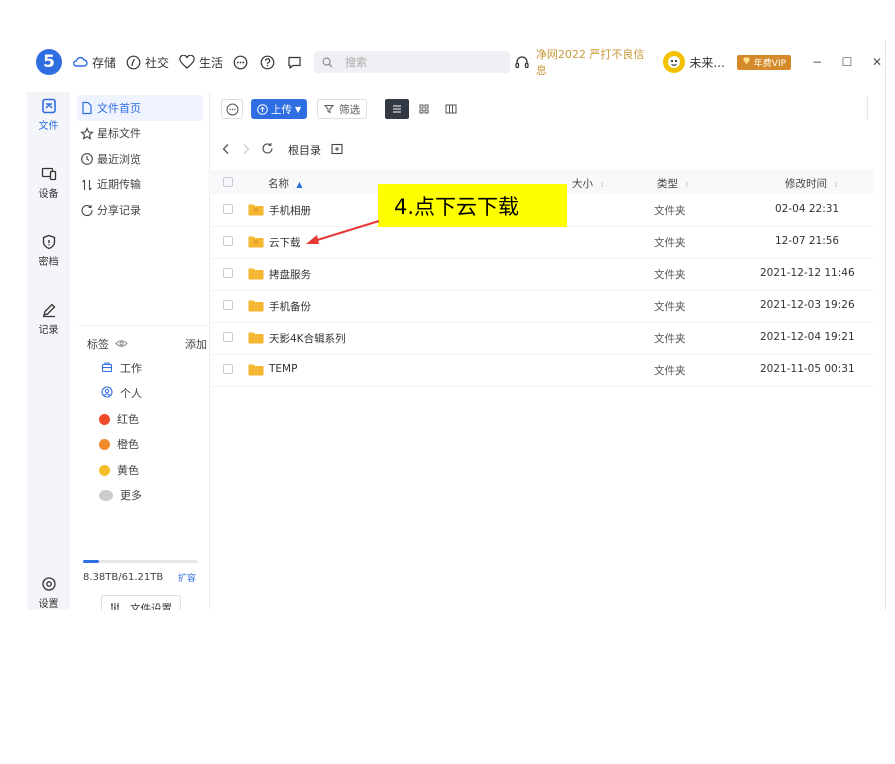 This screenshot has width=895, height=764. What do you see at coordinates (582, 184) in the screenshot?
I see `column-size-label: 大小` at bounding box center [582, 184].